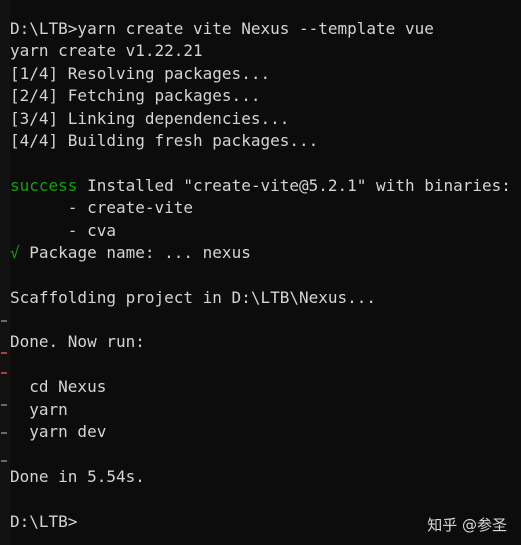 The width and height of the screenshot is (521, 545). I want to click on watermark: 知乎 @参圣, so click(467, 525).